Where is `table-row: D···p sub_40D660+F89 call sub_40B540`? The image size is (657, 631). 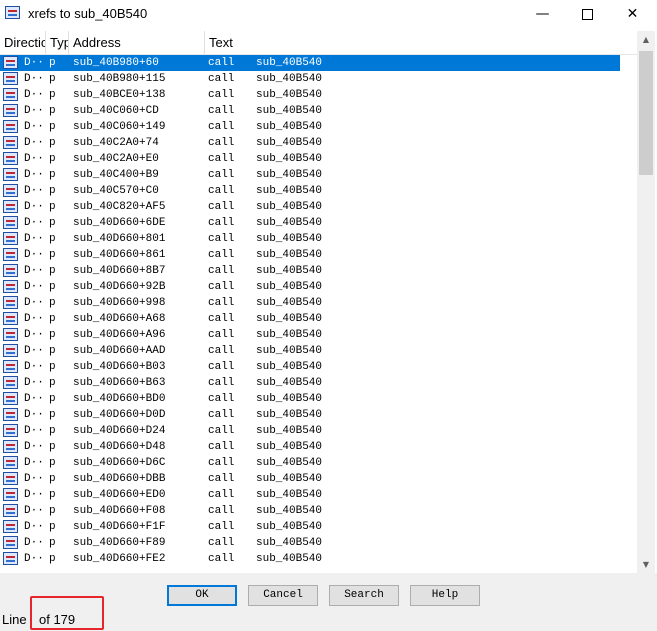
table-row: D···p sub_40D660+F89 call sub_40B540 is located at coordinates (310, 543).